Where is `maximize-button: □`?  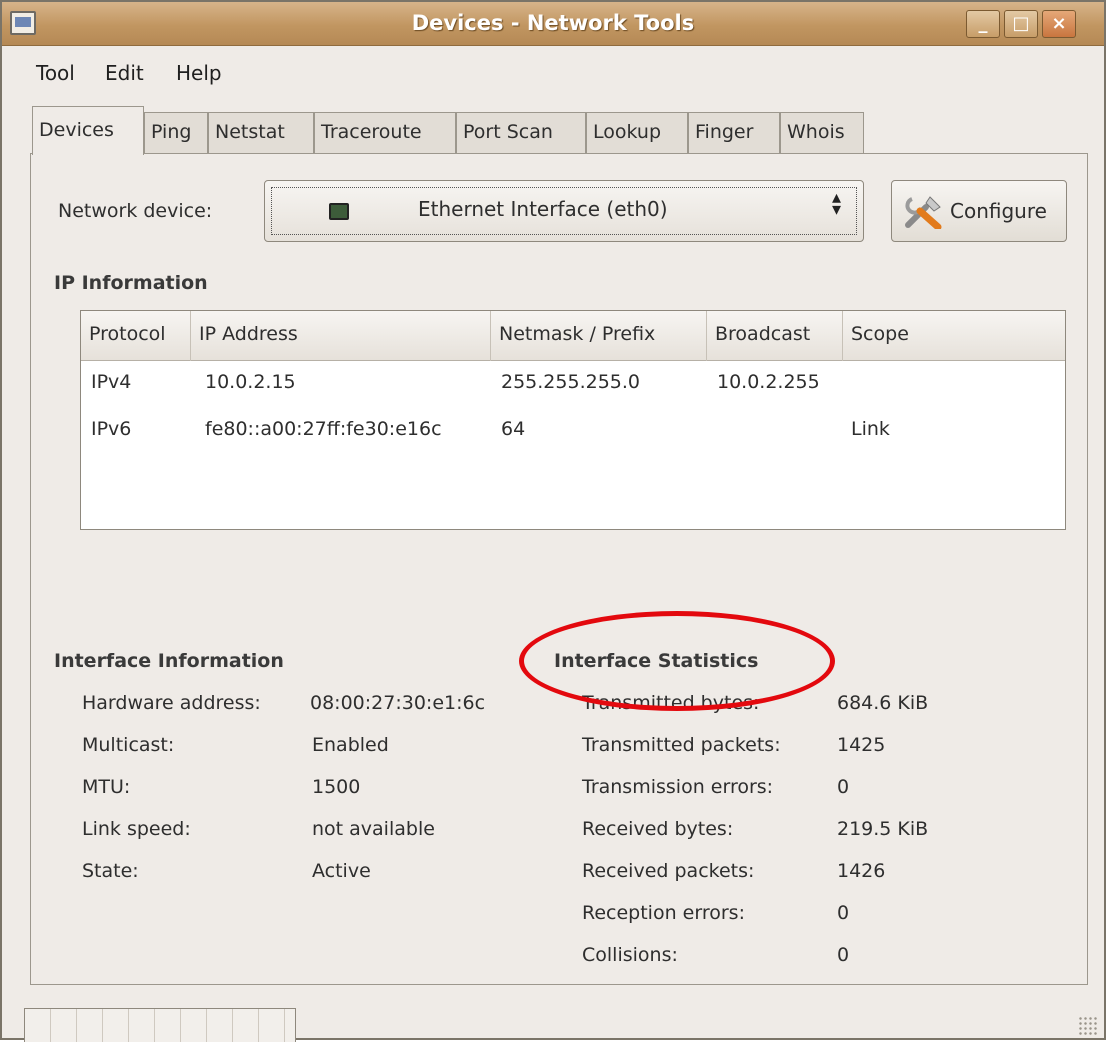 maximize-button: □ is located at coordinates (1021, 24).